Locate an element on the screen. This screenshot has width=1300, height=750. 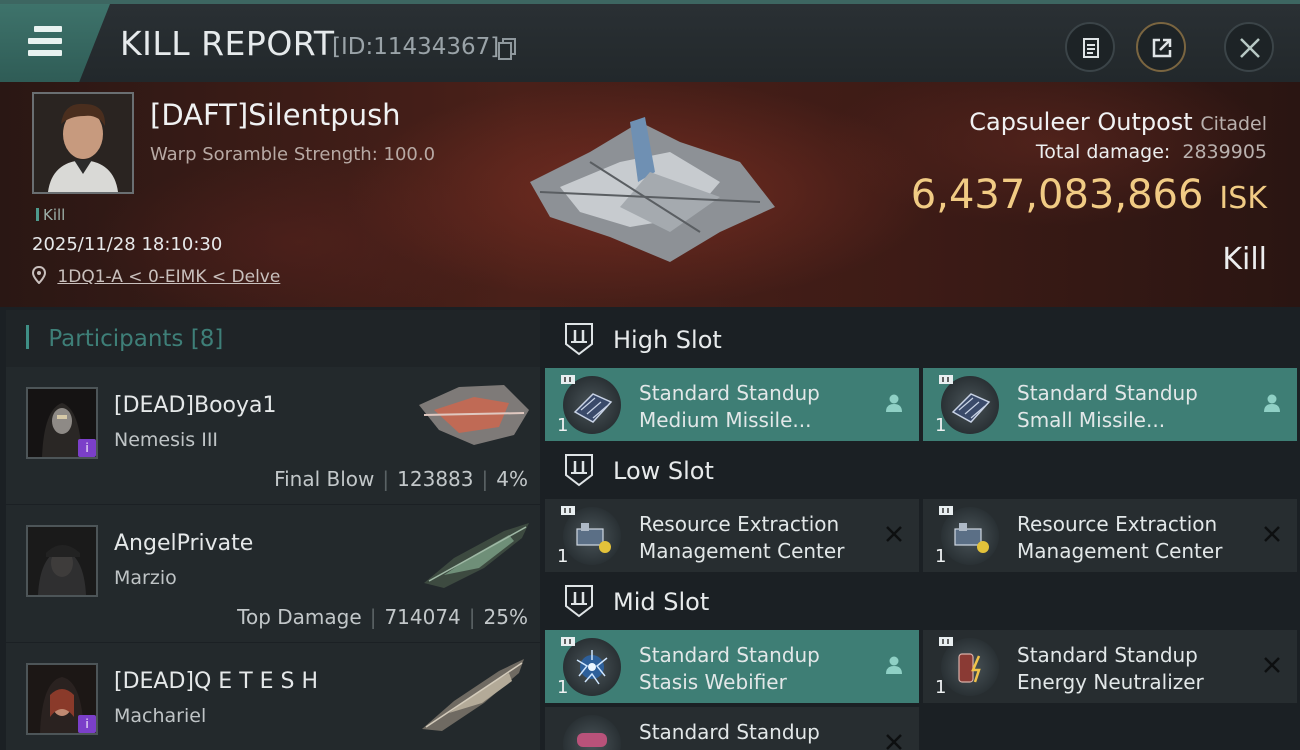
menu-icon is located at coordinates (45, 44).